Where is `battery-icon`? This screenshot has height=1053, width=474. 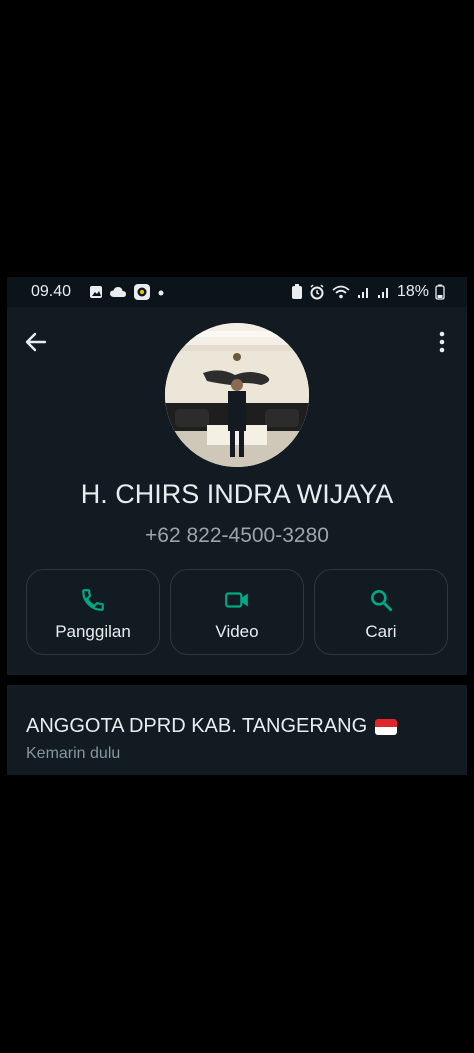 battery-icon is located at coordinates (440, 292).